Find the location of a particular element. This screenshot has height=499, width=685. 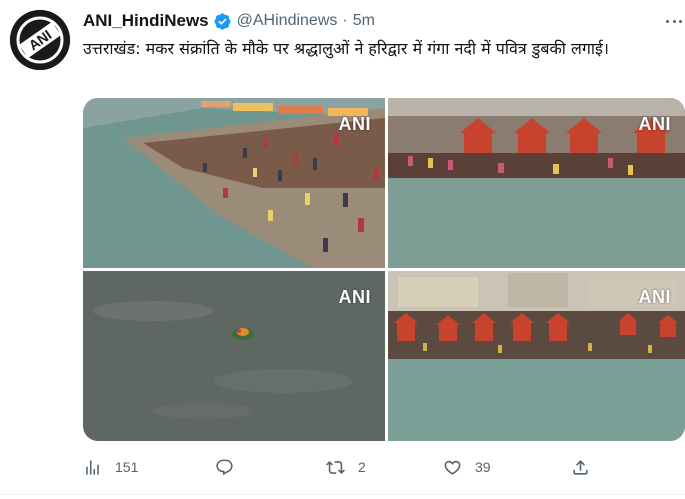

reply-icon is located at coordinates (224, 467).